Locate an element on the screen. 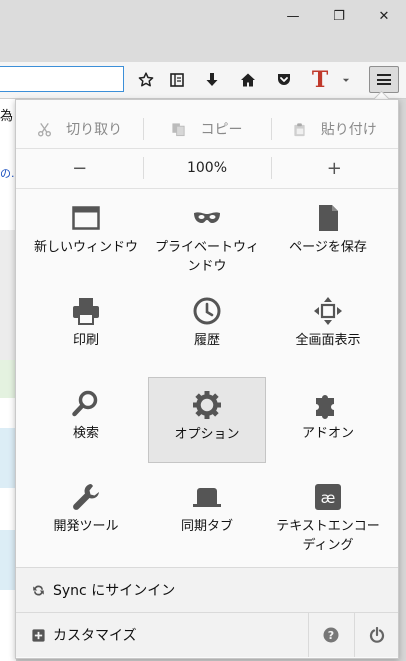 The height and width of the screenshot is (661, 406). bookmark-star-icon is located at coordinates (146, 80).